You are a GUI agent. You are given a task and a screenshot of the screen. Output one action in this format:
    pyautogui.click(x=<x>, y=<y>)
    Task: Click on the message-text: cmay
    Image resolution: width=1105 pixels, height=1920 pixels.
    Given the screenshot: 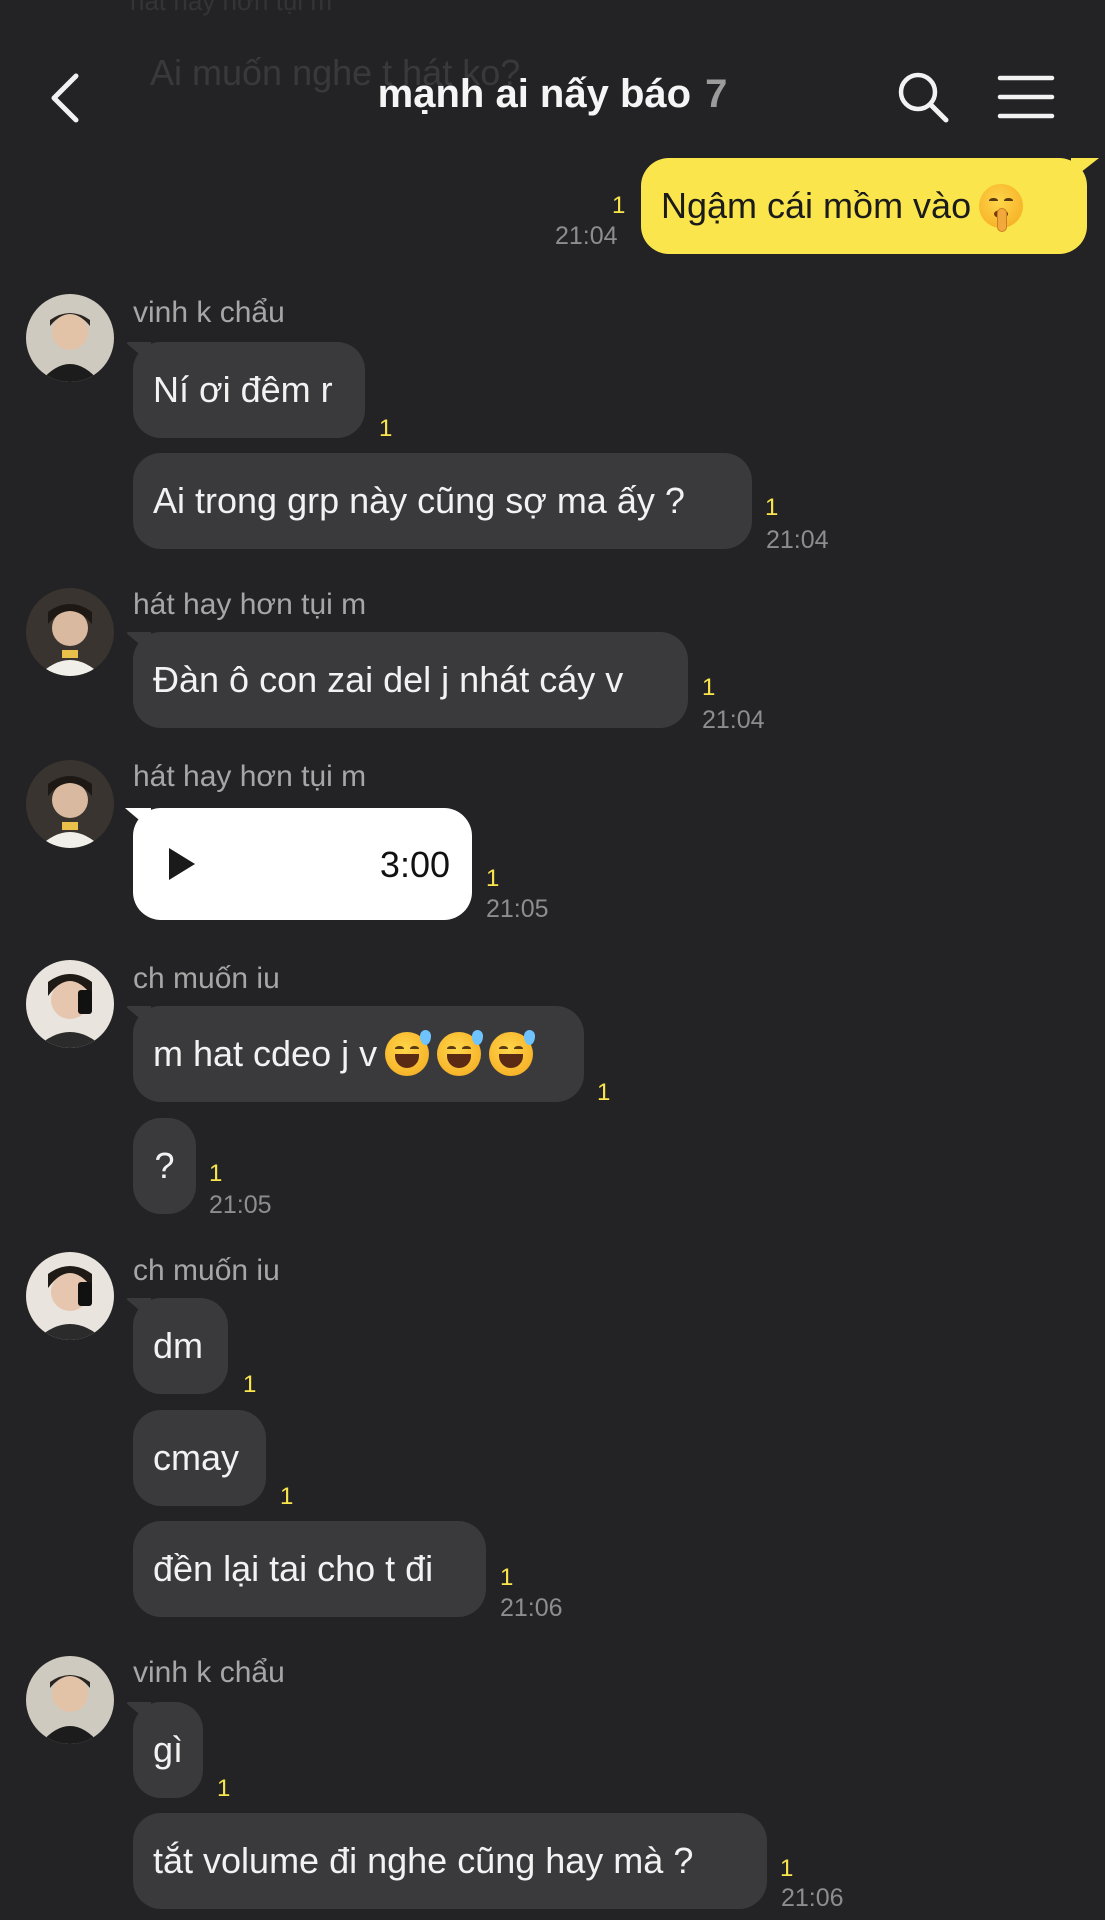 What is the action you would take?
    pyautogui.click(x=196, y=1457)
    